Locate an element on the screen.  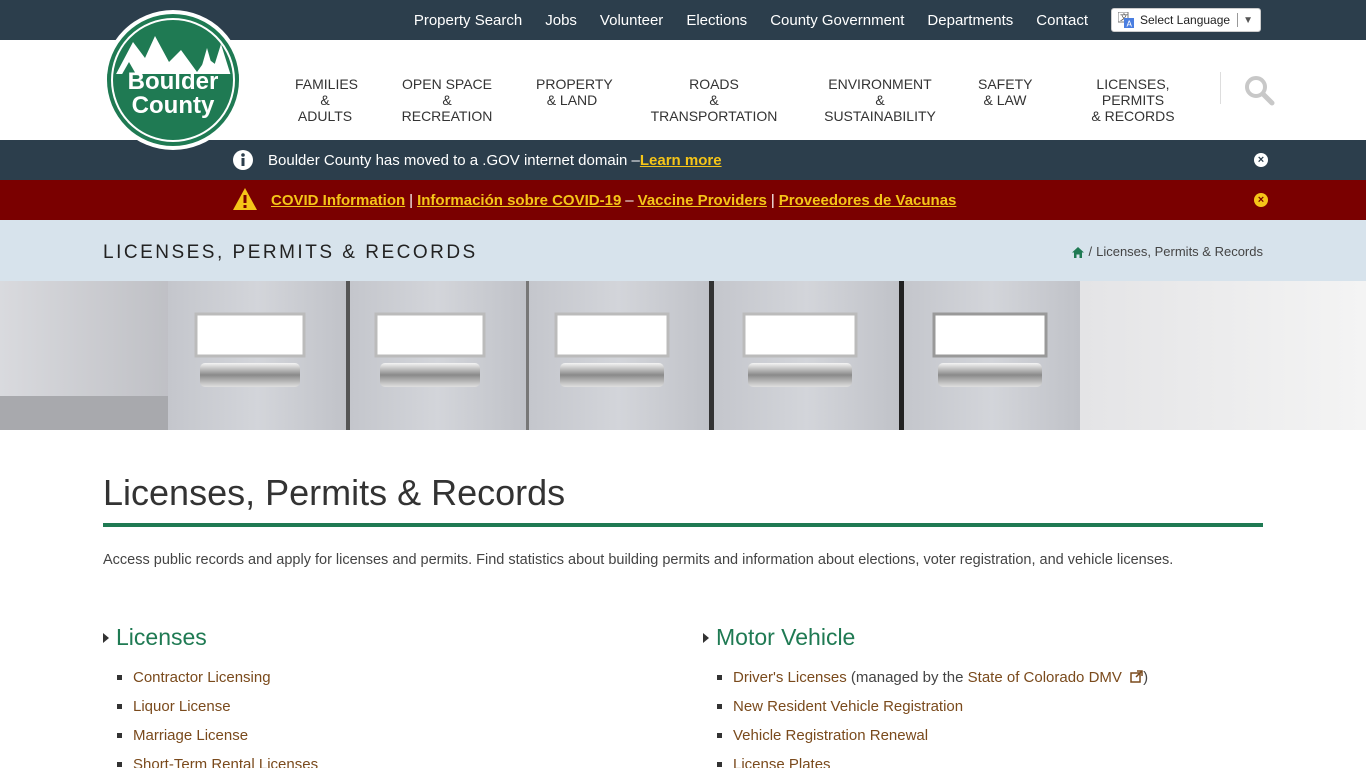
contractor-licensing-link: Contractor Licensing is located at coordinates (202, 677).